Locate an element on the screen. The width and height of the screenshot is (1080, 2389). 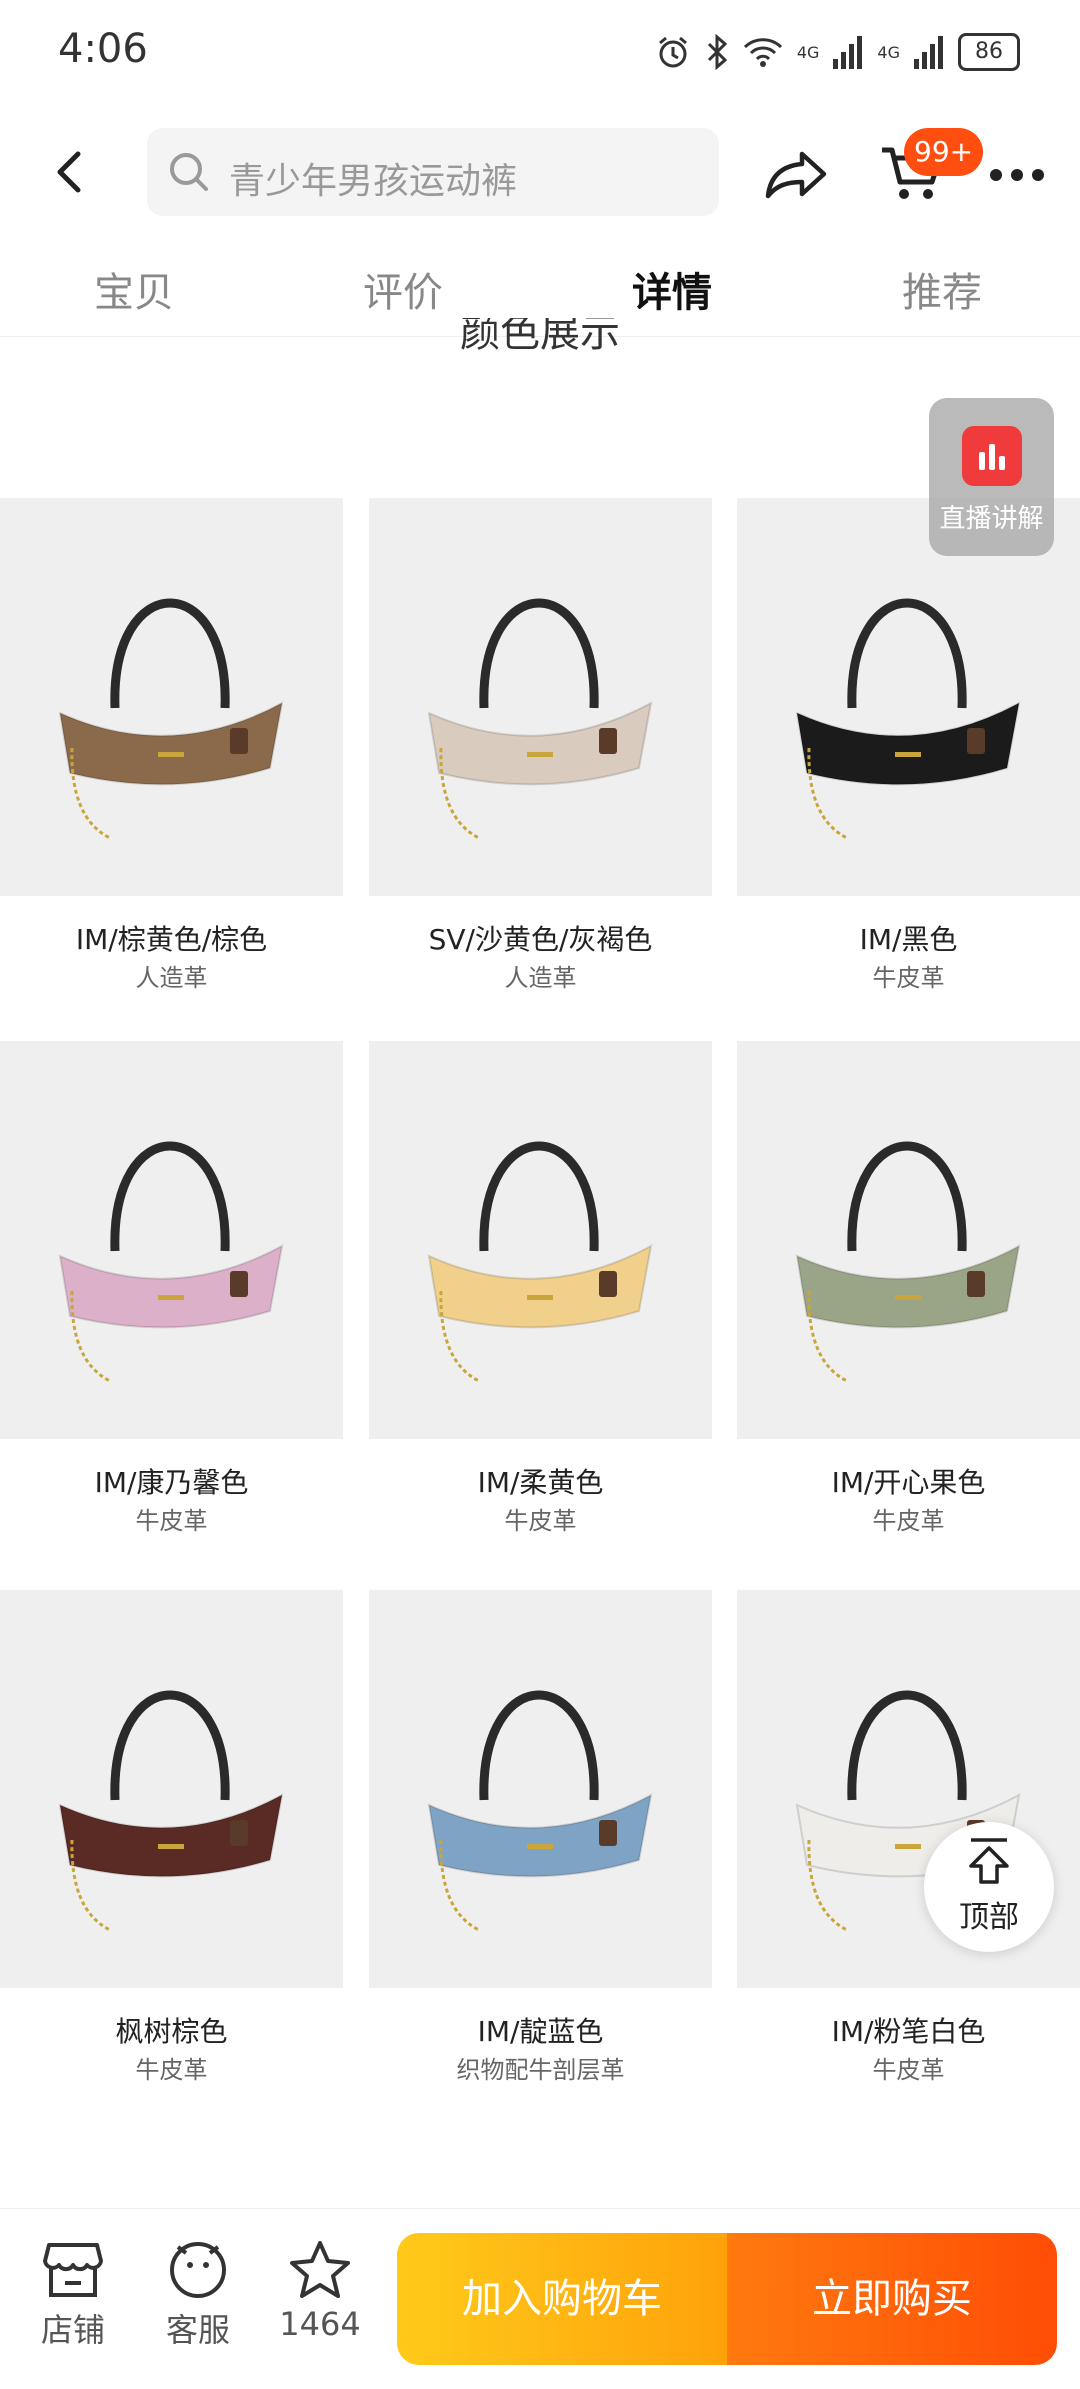
color-name: 枫树棕色 is located at coordinates (171, 2031).